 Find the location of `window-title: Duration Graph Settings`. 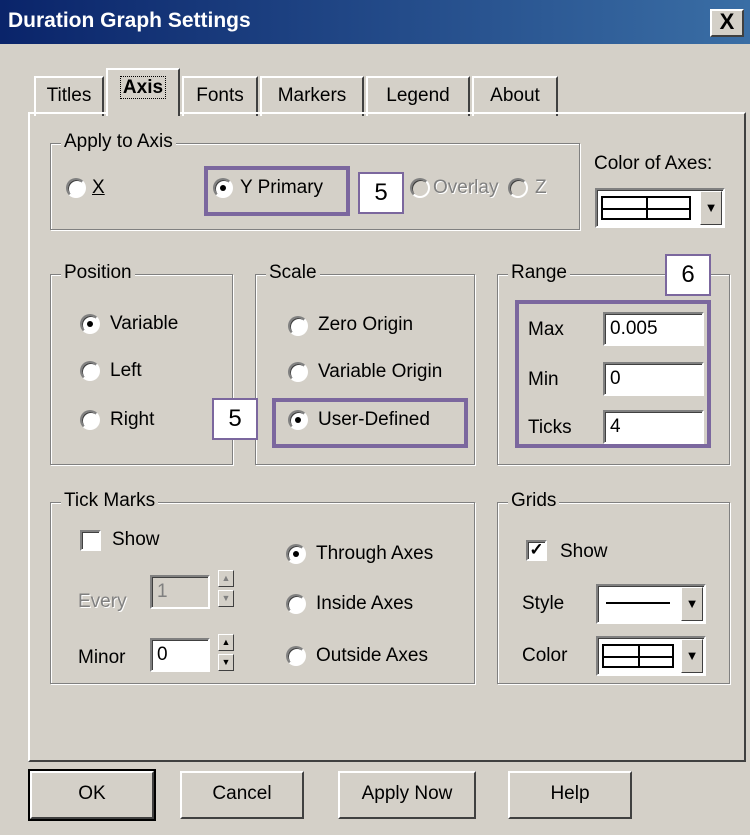

window-title: Duration Graph Settings is located at coordinates (129, 20).